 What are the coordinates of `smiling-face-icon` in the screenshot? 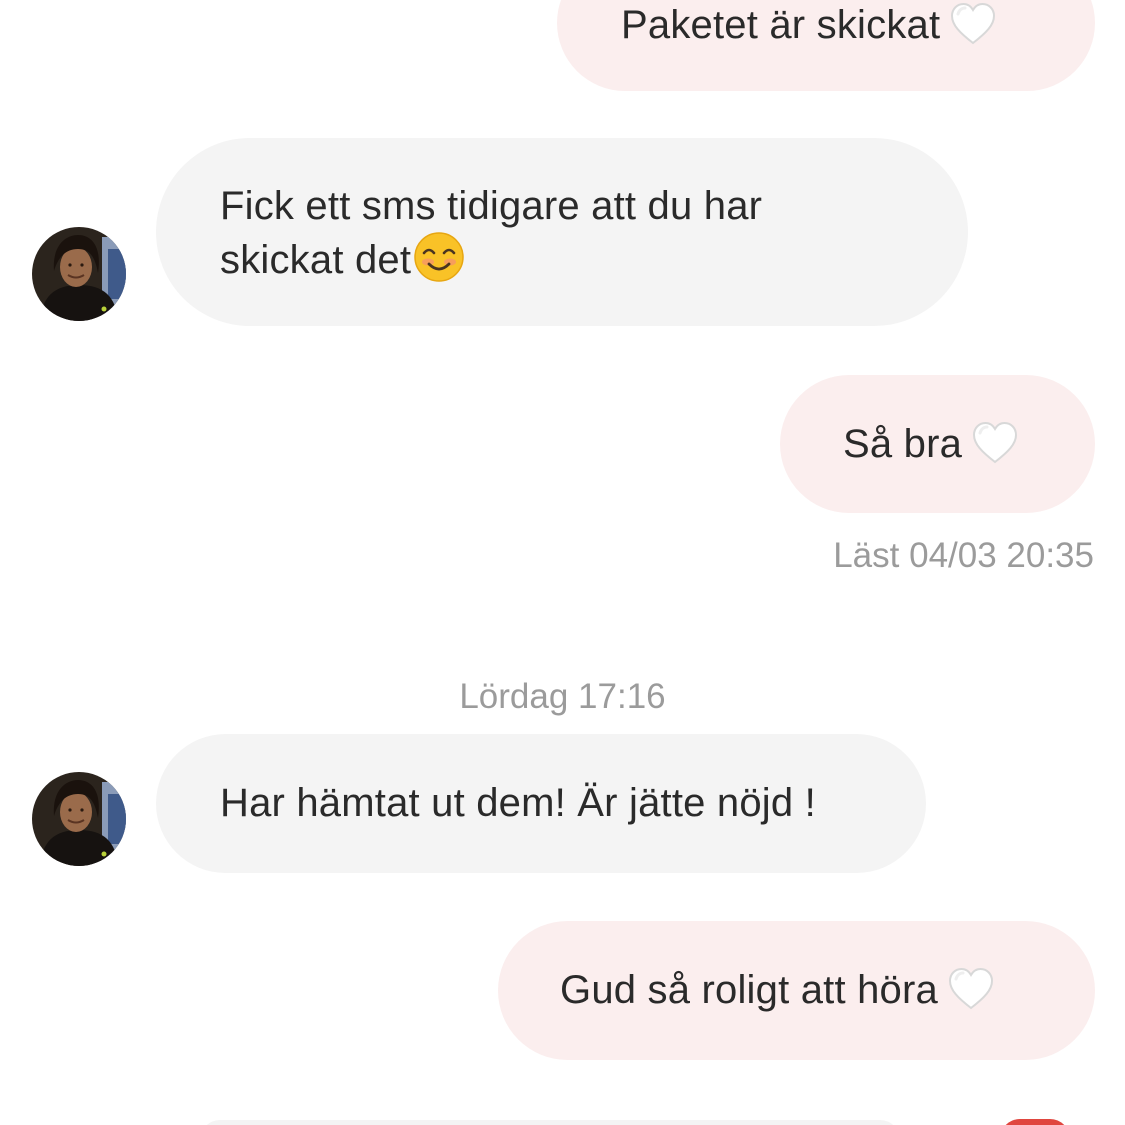 It's located at (439, 257).